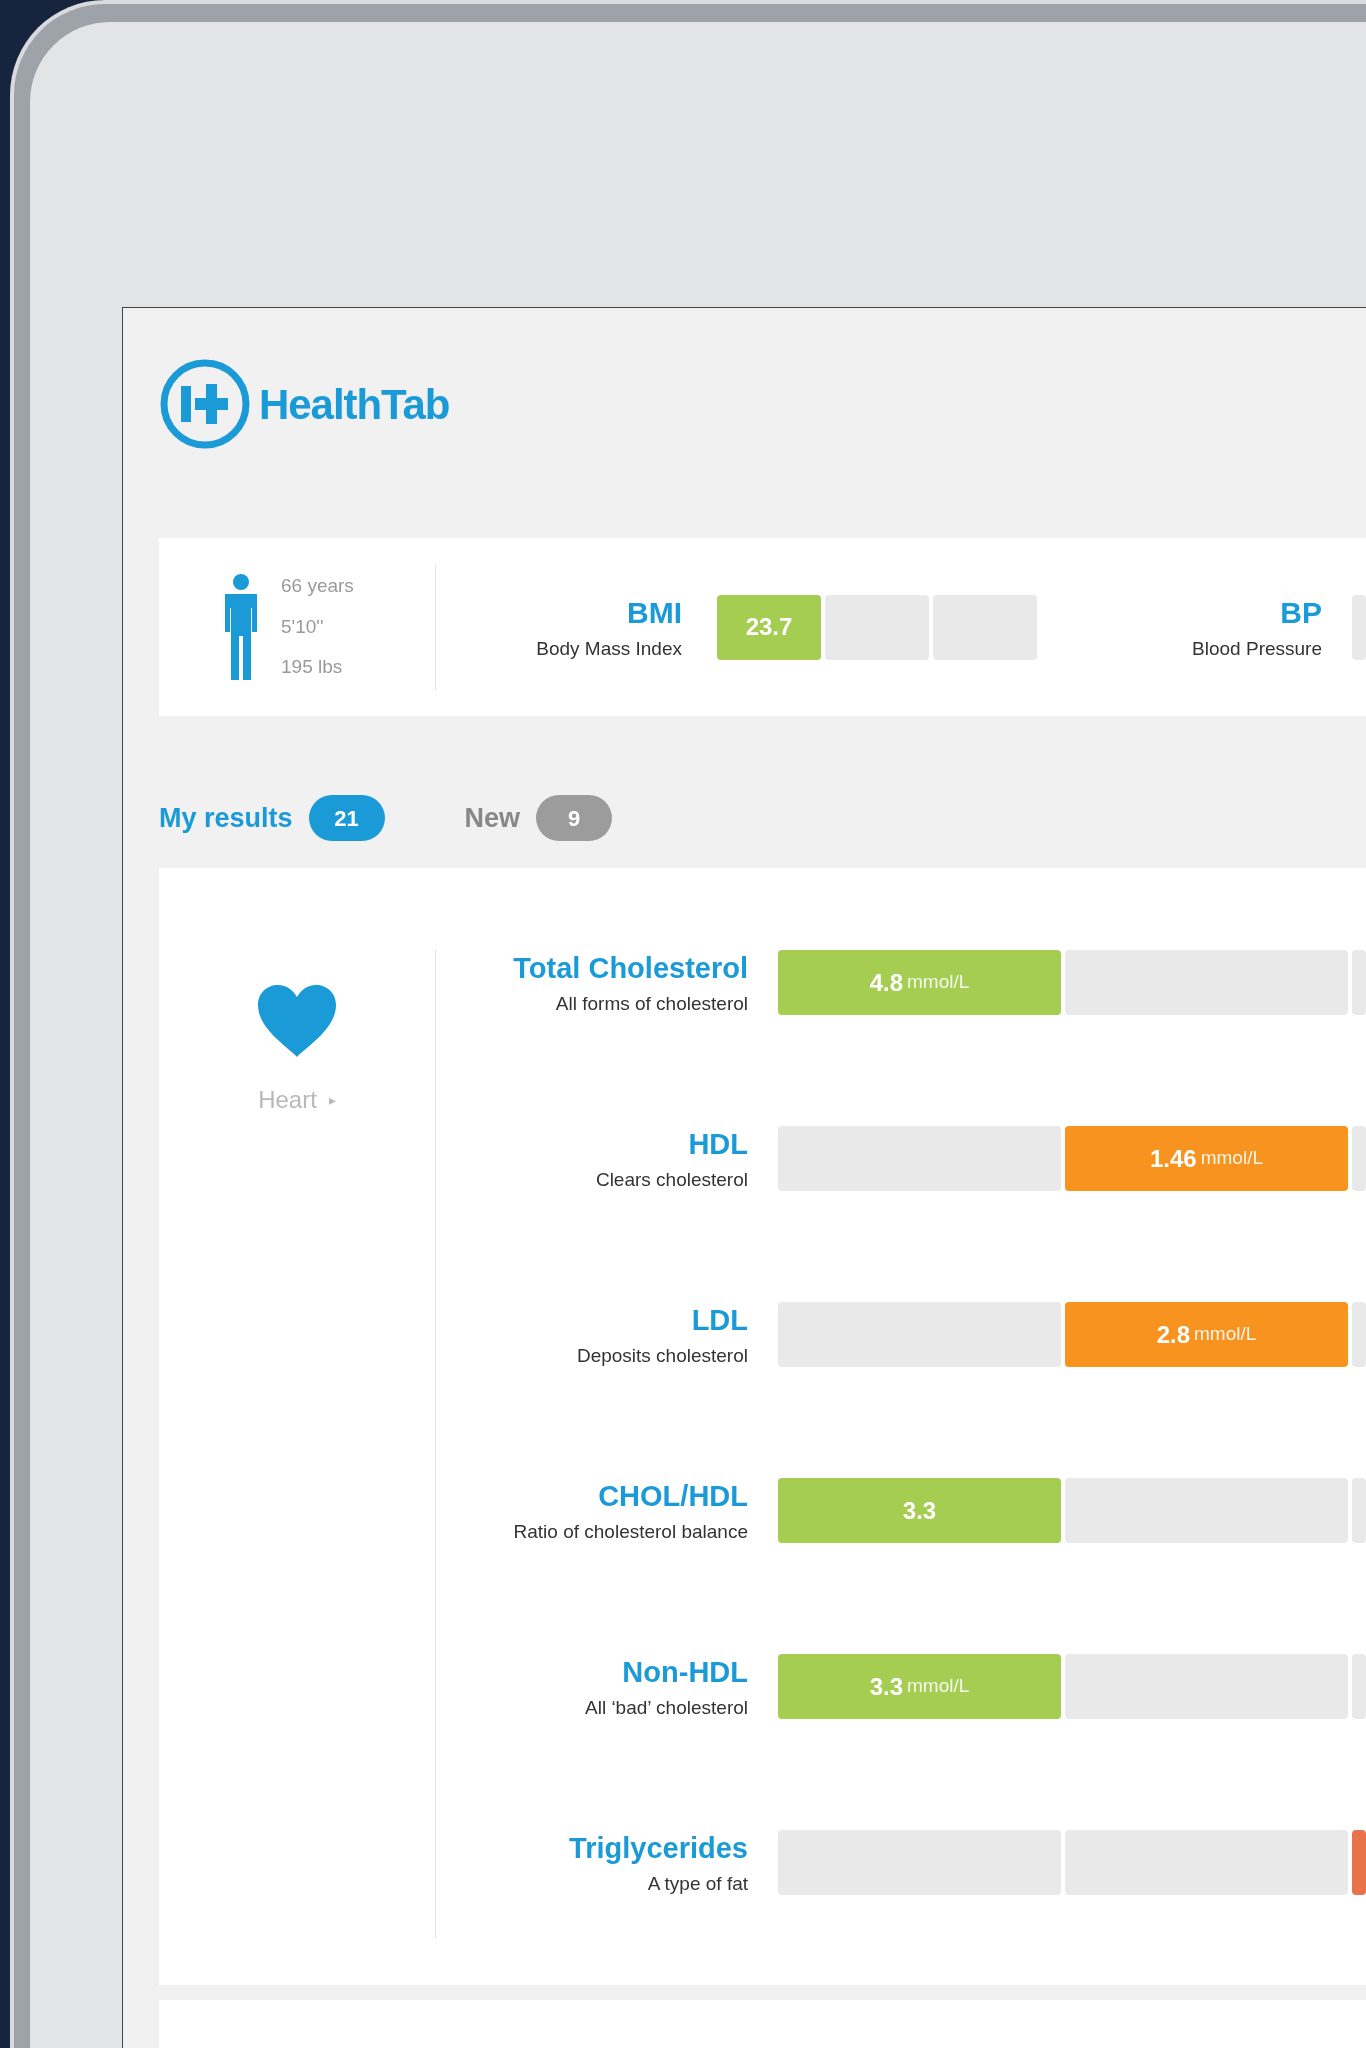  Describe the element at coordinates (919, 982) in the screenshot. I see `result-bar: 4.8 mmol/L` at that location.